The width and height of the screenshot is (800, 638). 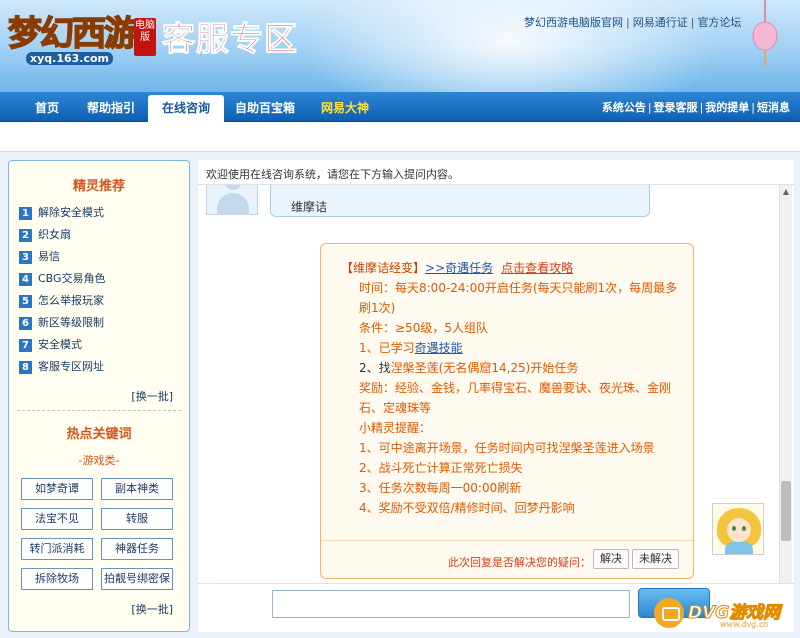 What do you see at coordinates (345, 107) in the screenshot?
I see `tab-netease-dashen: 网易大神` at bounding box center [345, 107].